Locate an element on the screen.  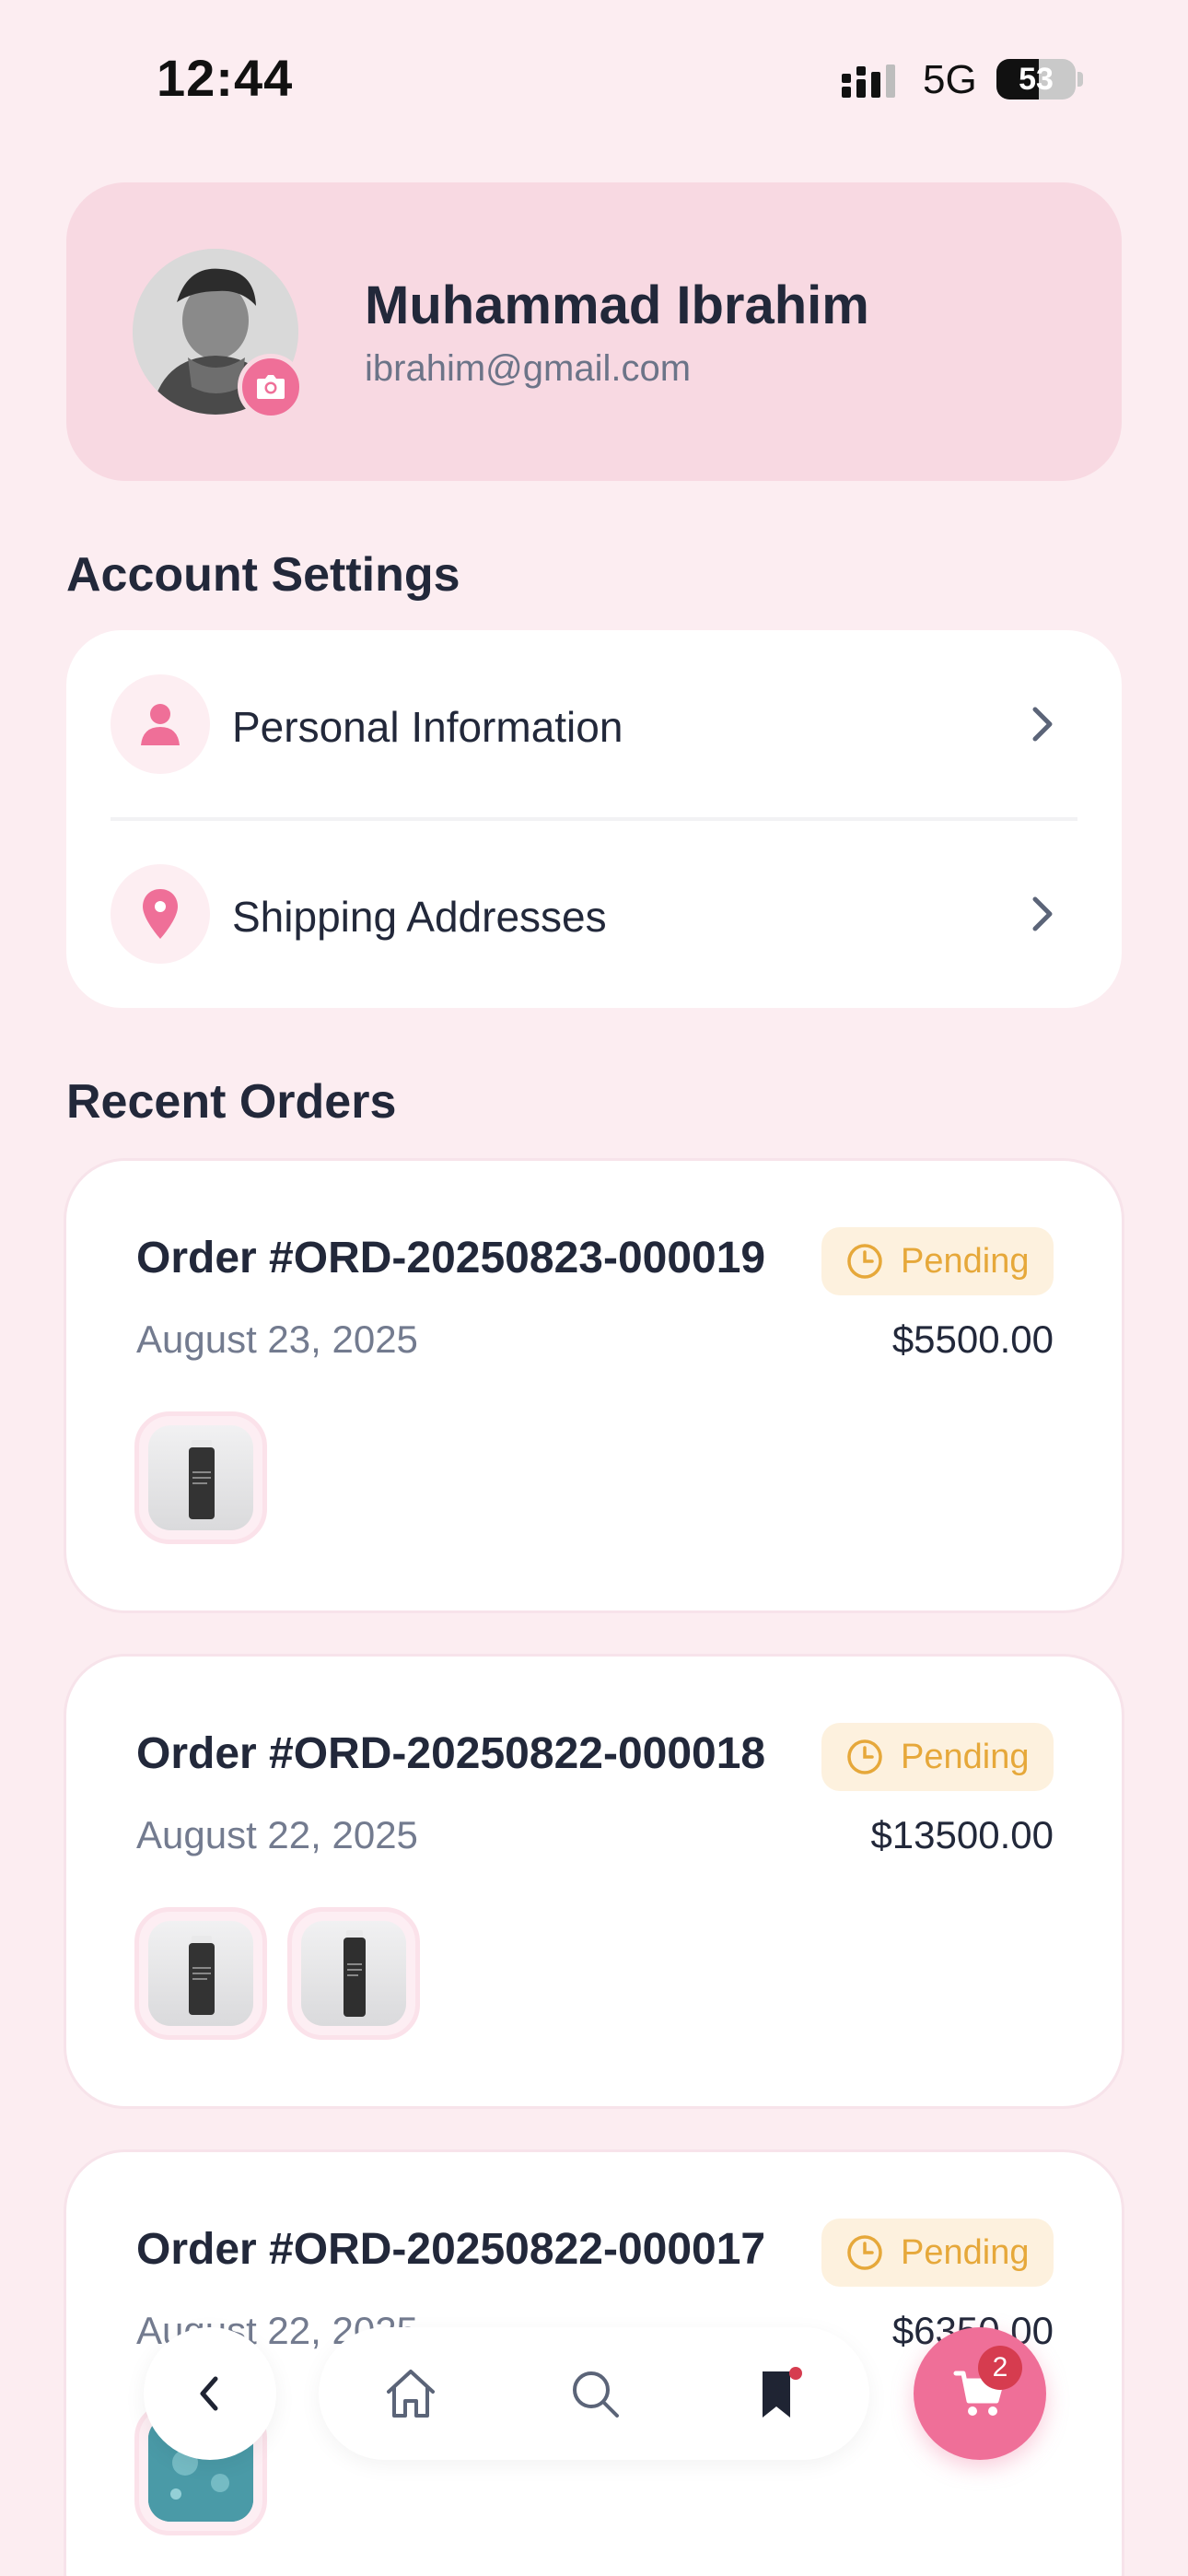
battery-icon: 53 is located at coordinates (1039, 79).